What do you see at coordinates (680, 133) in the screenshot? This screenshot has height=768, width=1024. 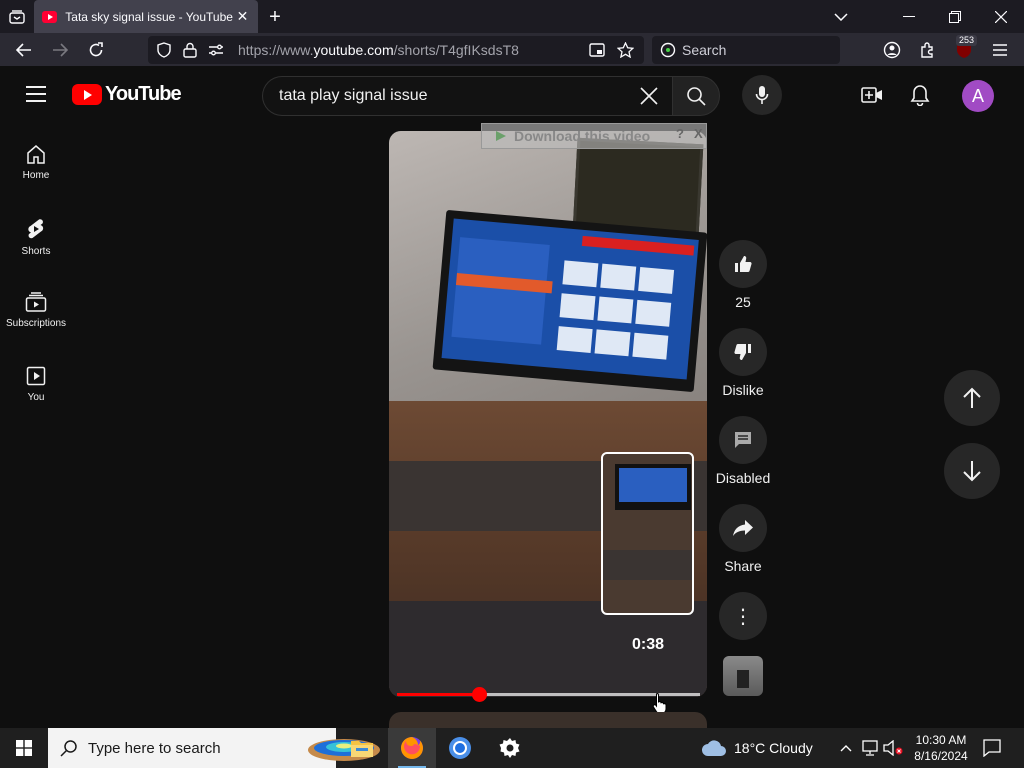 I see `download-help-icon: ?` at bounding box center [680, 133].